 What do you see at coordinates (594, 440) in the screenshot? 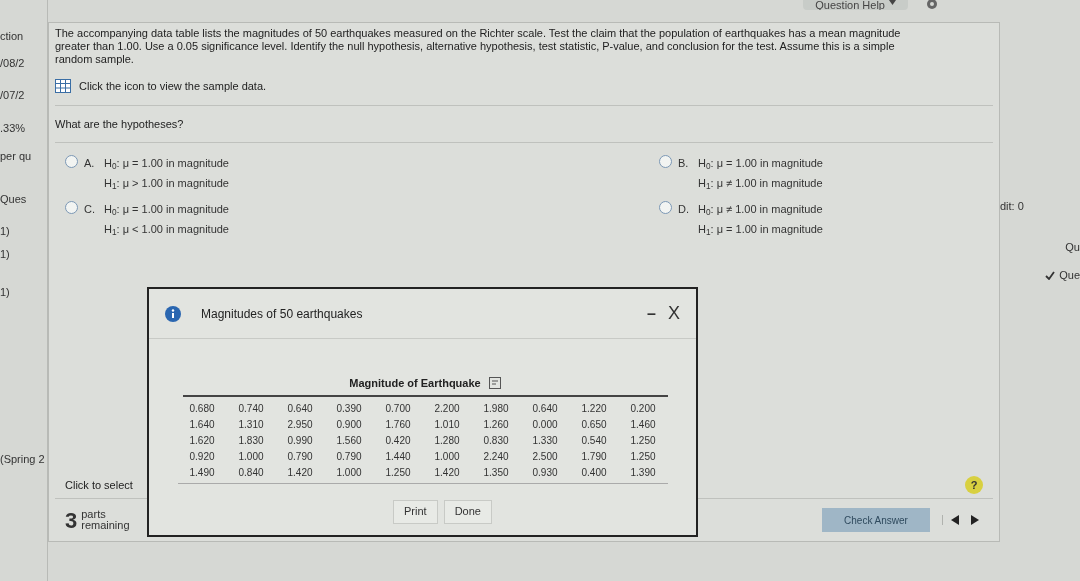
I see `table-cell-text: 0.540` at bounding box center [594, 440].